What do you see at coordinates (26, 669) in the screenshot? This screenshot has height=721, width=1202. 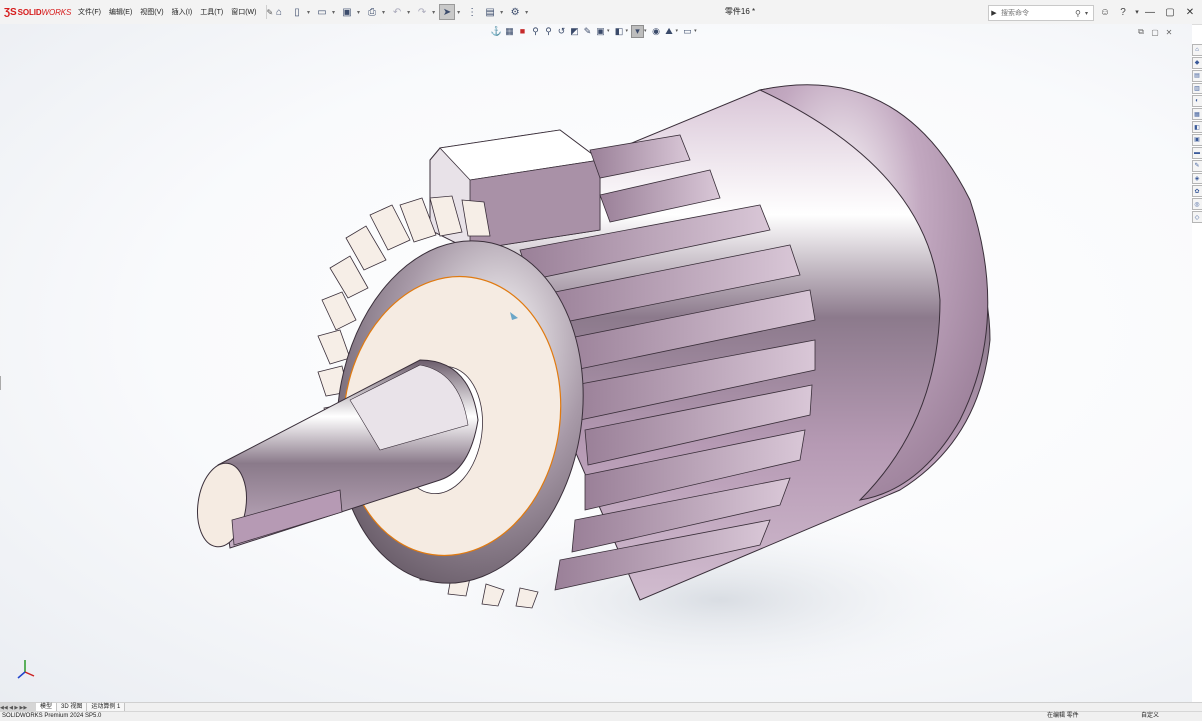 I see `reference-triad-icon` at bounding box center [26, 669].